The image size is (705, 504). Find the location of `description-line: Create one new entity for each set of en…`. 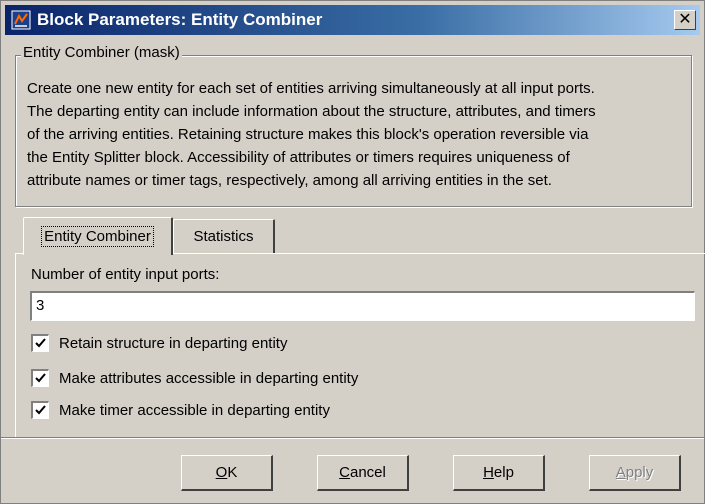

description-line: Create one new entity for each set of en… is located at coordinates (311, 88).